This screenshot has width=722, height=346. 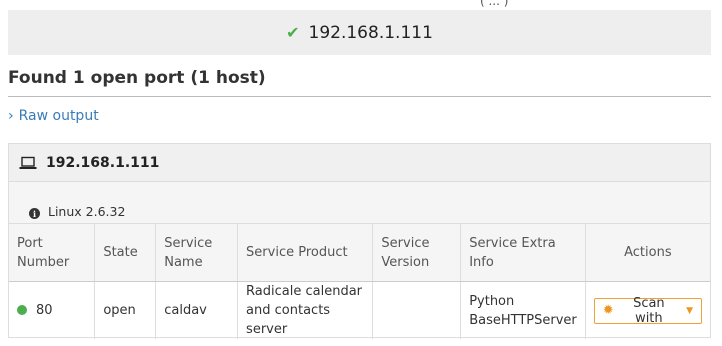 What do you see at coordinates (11, 116) in the screenshot?
I see `chevron-right-icon: ›` at bounding box center [11, 116].